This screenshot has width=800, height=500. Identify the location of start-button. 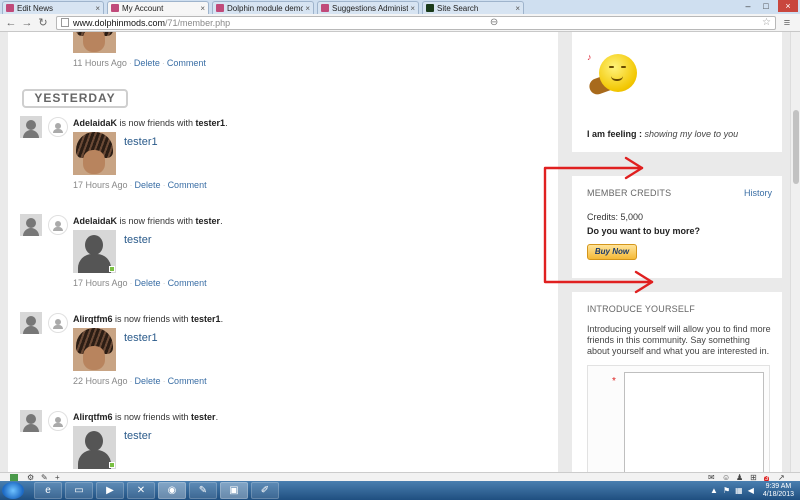
(13, 490).